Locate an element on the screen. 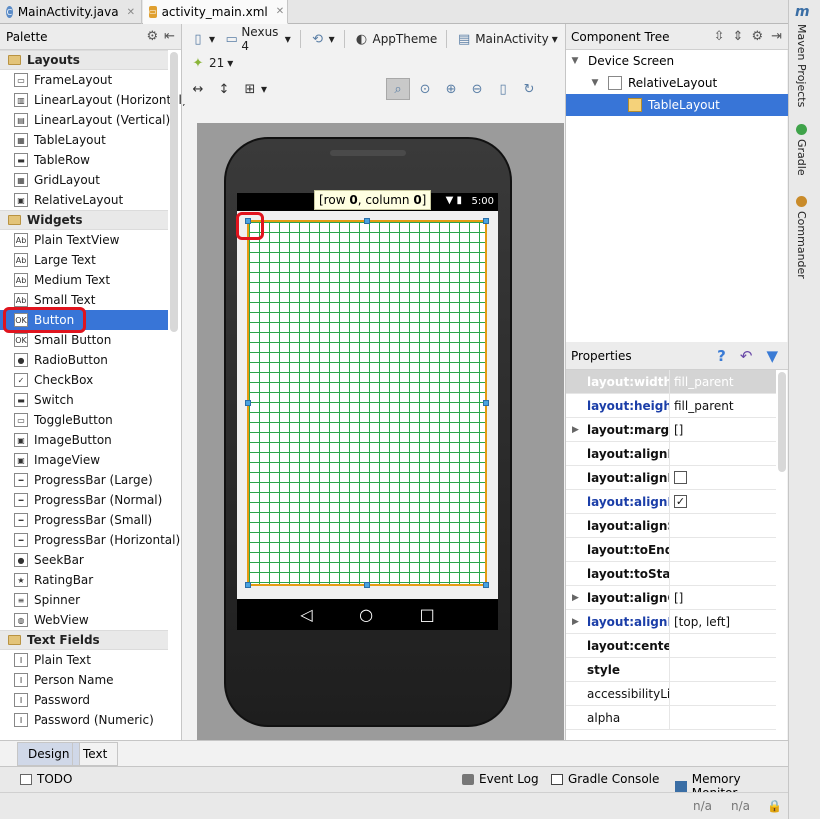  collapse-all-icon: ⇕ is located at coordinates (738, 36).